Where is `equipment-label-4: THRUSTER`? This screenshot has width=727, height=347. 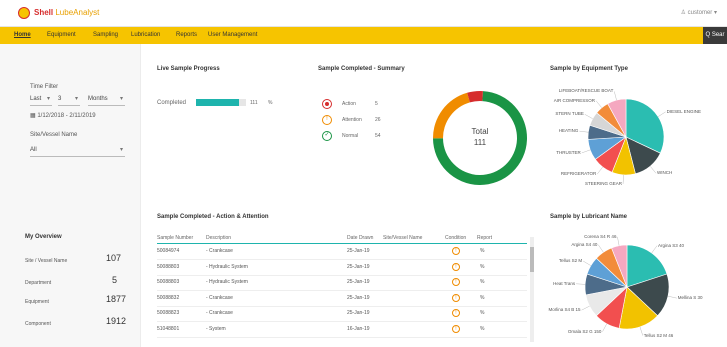 equipment-label-4: THRUSTER is located at coordinates (568, 152).